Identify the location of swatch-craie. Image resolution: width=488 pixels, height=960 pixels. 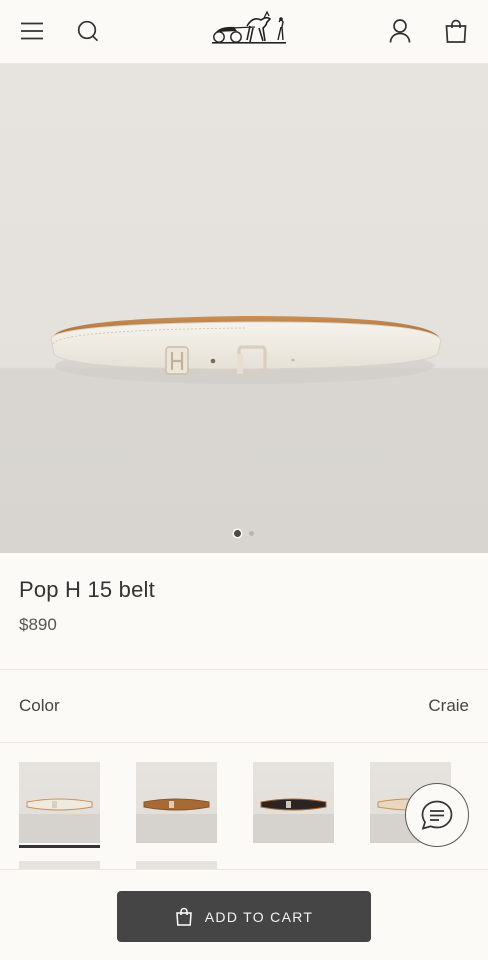
(59, 802).